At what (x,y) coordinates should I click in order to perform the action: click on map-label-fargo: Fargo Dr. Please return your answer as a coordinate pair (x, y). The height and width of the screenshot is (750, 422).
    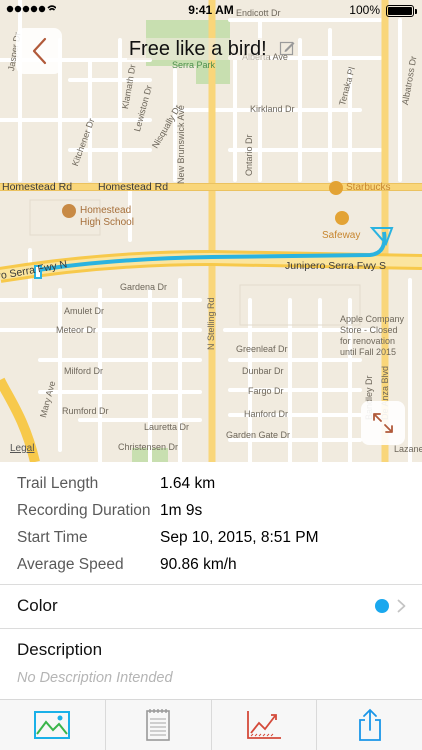
    Looking at the image, I should click on (266, 391).